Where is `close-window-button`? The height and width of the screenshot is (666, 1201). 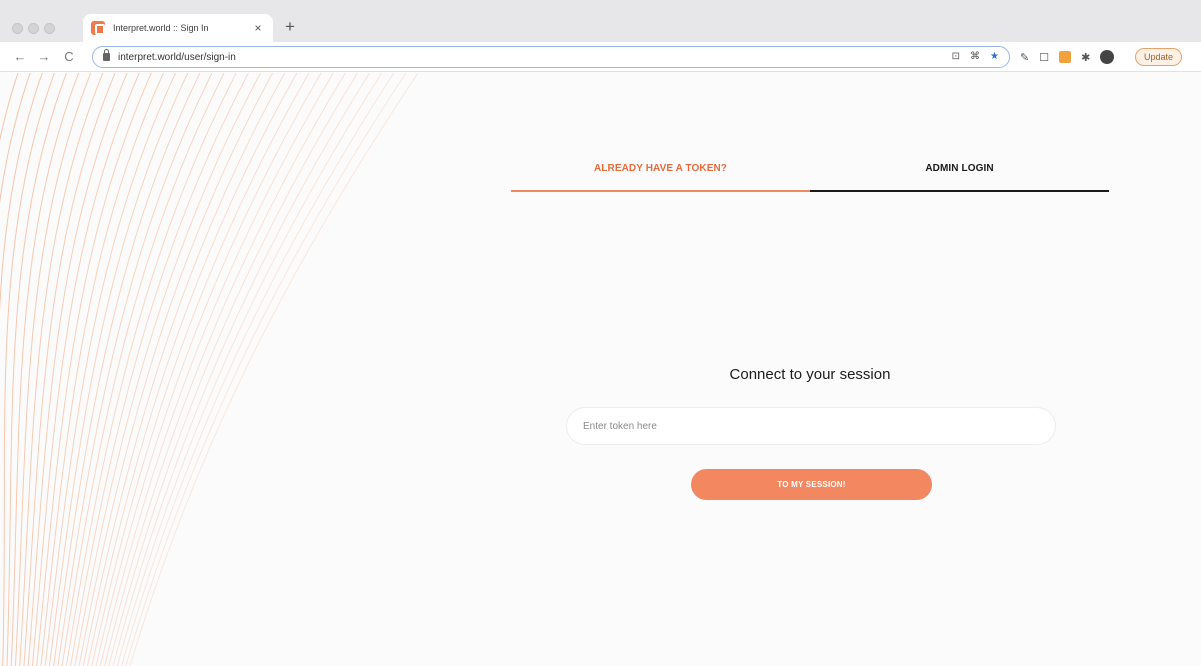
close-window-button is located at coordinates (17, 28).